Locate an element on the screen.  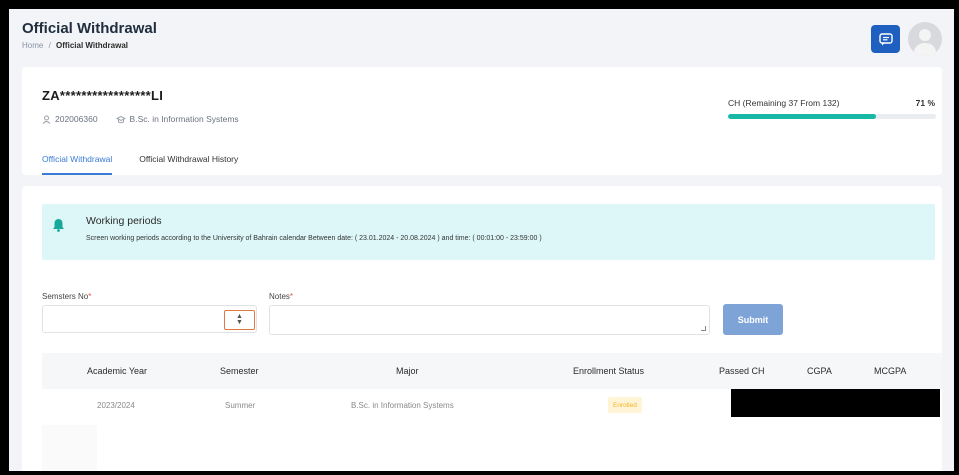
tab-official-withdrawal: Official Withdrawal is located at coordinates (77, 164).